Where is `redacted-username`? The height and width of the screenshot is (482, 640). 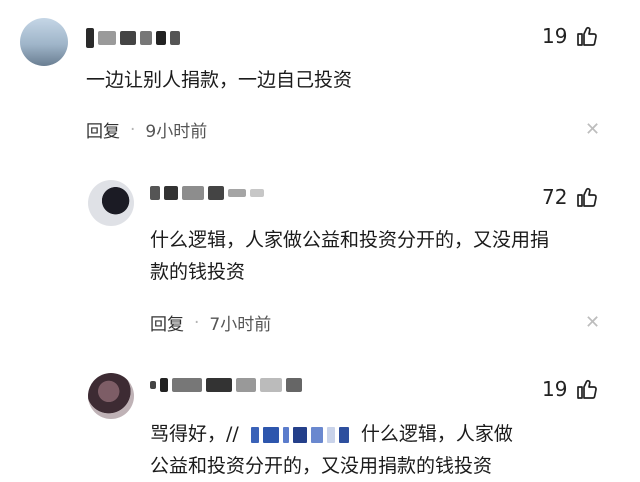 redacted-username is located at coordinates (299, 434).